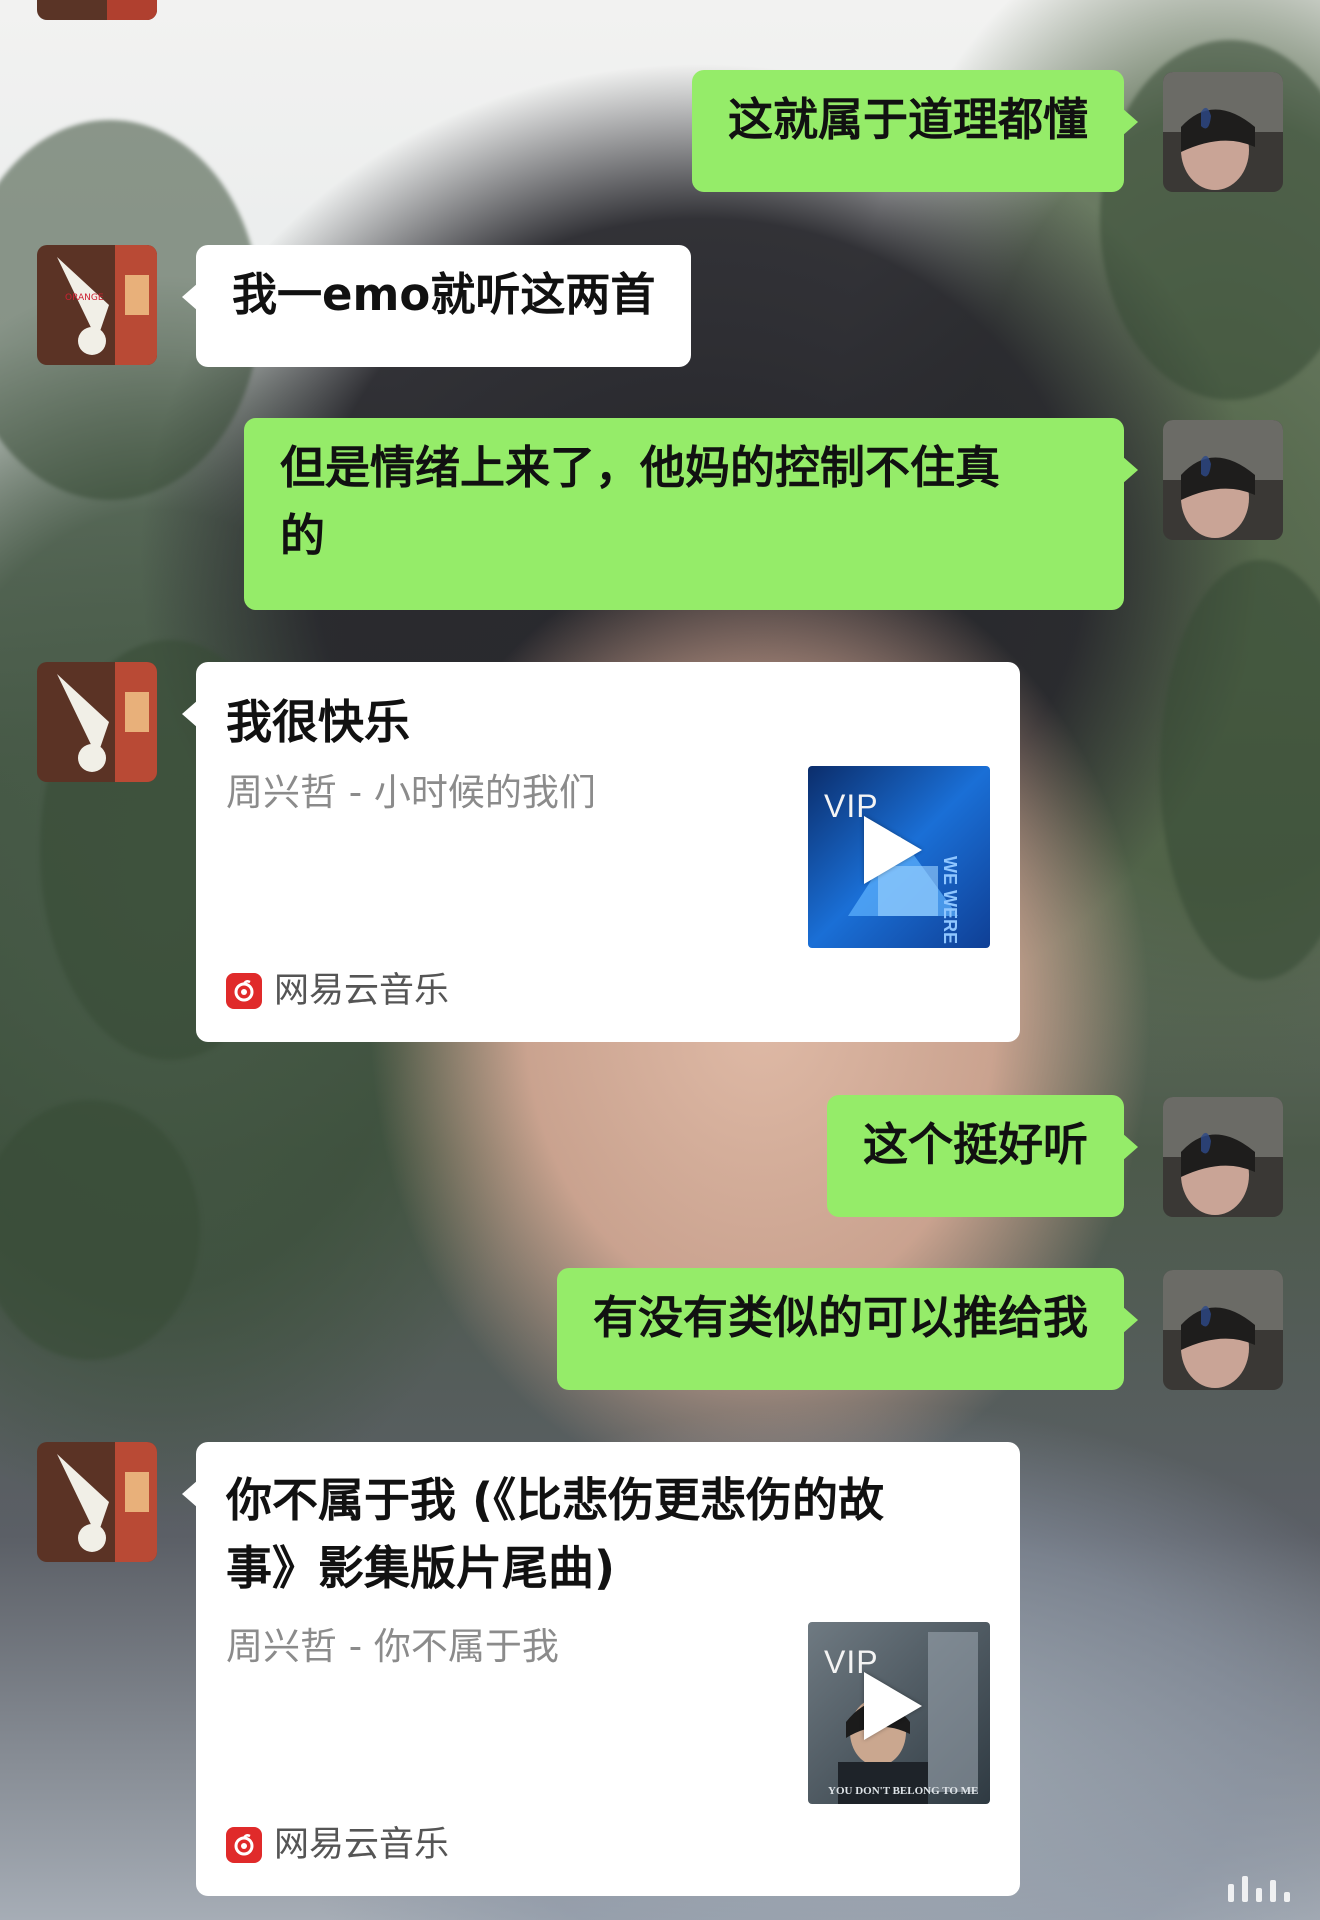 The width and height of the screenshot is (1320, 1920). What do you see at coordinates (392, 1646) in the screenshot?
I see `song-artist-album: 周兴哲 - 你不属于我` at bounding box center [392, 1646].